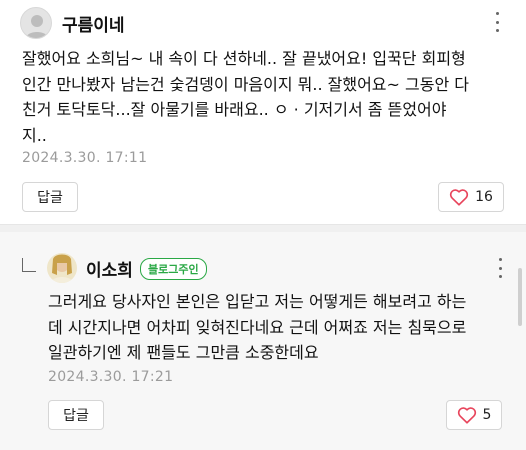 The image size is (526, 450). I want to click on like-count: 16, so click(484, 197).